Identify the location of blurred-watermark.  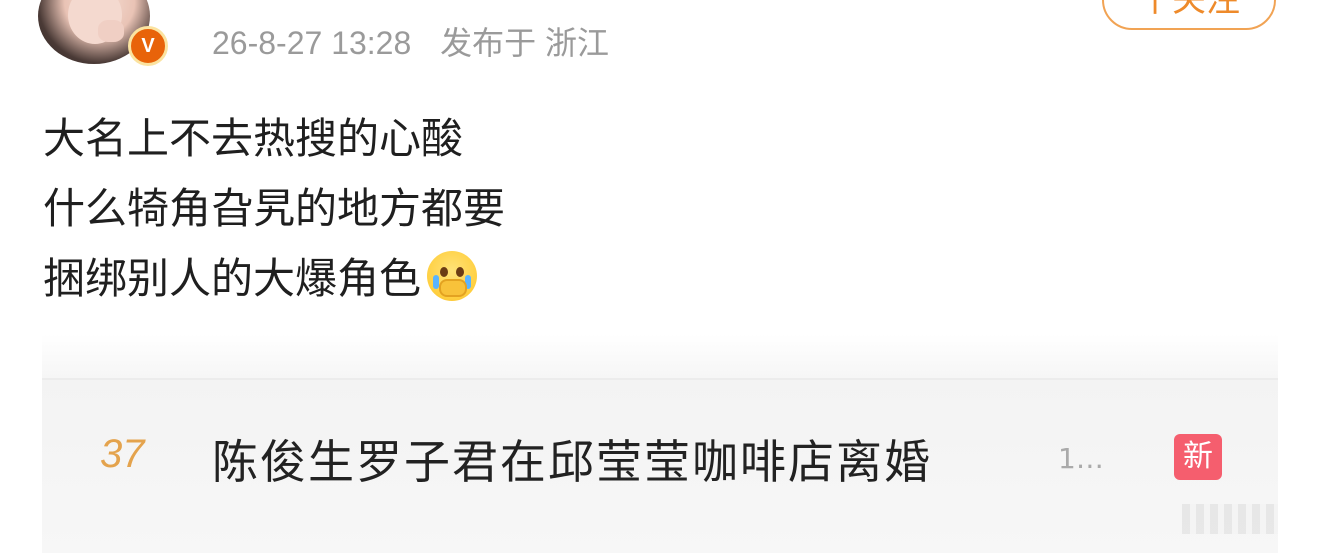
(1230, 519).